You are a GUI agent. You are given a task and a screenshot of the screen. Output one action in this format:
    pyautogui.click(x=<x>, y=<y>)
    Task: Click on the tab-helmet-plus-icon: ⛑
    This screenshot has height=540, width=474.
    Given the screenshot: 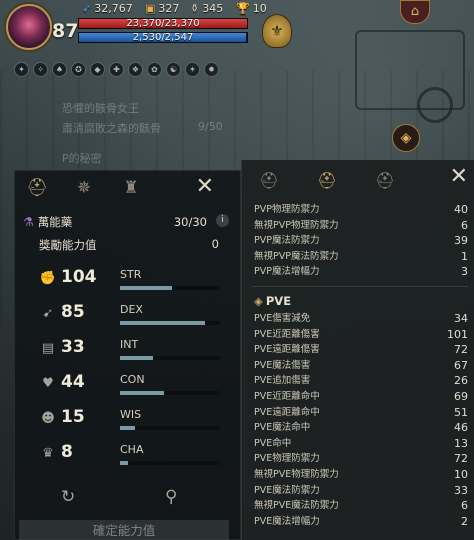 What is the action you would take?
    pyautogui.click(x=327, y=181)
    